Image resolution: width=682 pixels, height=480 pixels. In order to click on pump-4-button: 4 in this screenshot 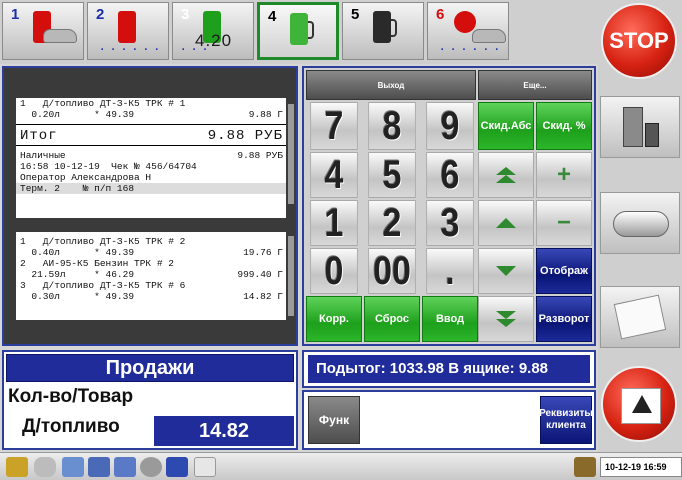, I will do `click(298, 31)`.